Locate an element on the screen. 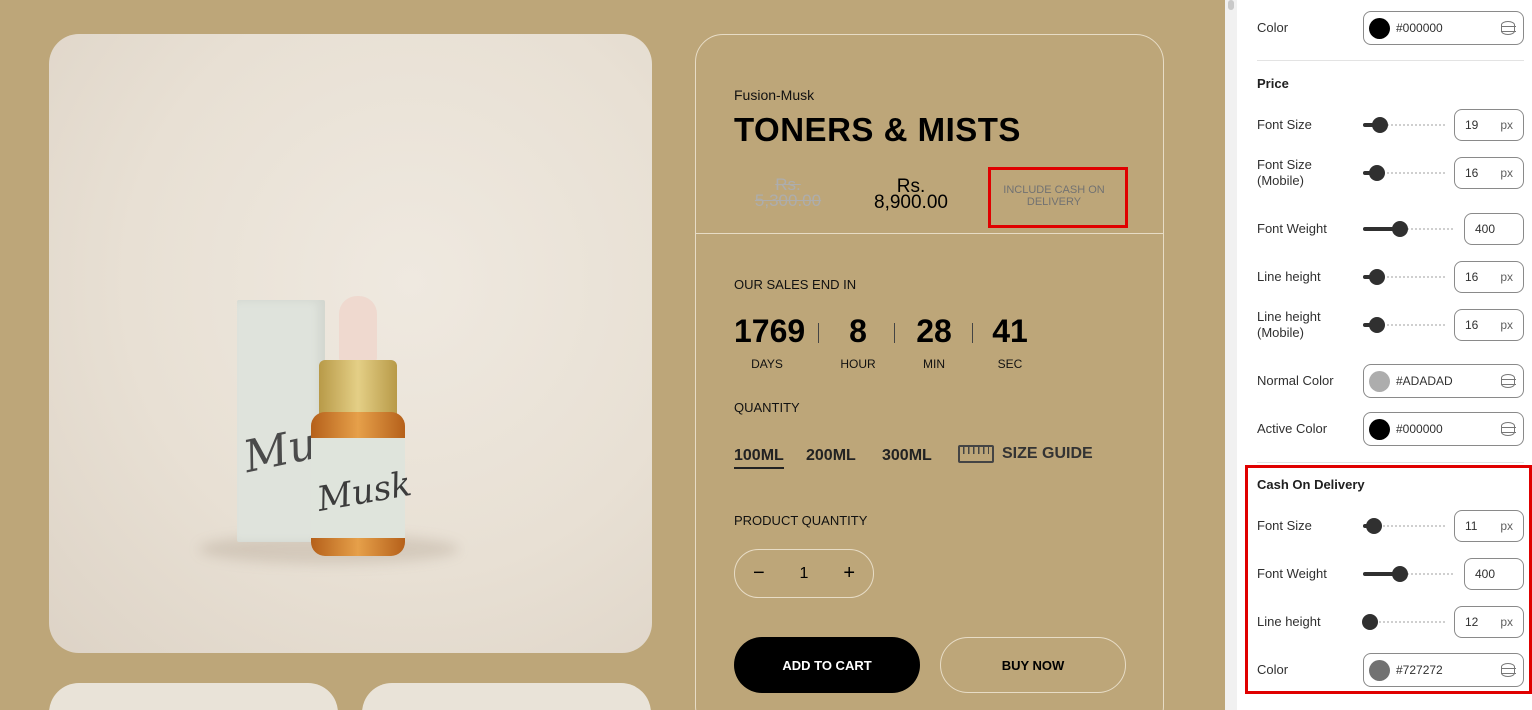 The image size is (1532, 710). cod-font-size-input: 11 px is located at coordinates (1489, 526).